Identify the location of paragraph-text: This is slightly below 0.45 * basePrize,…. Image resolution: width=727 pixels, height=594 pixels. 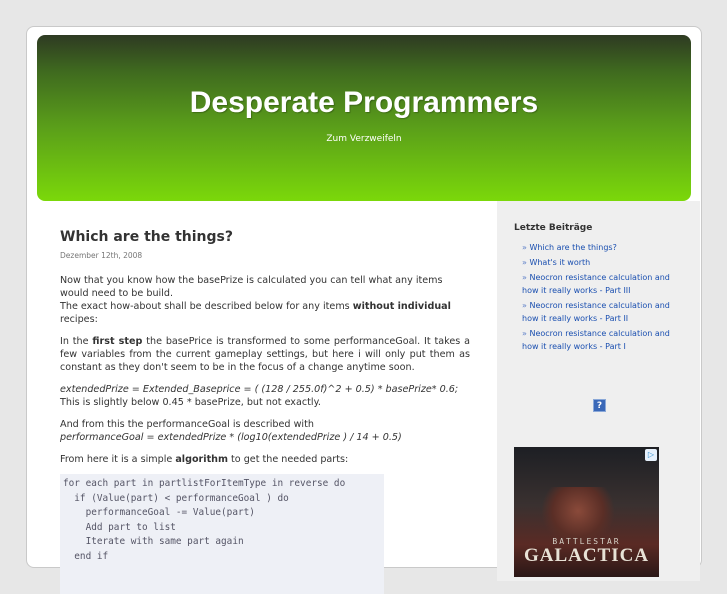
(190, 402).